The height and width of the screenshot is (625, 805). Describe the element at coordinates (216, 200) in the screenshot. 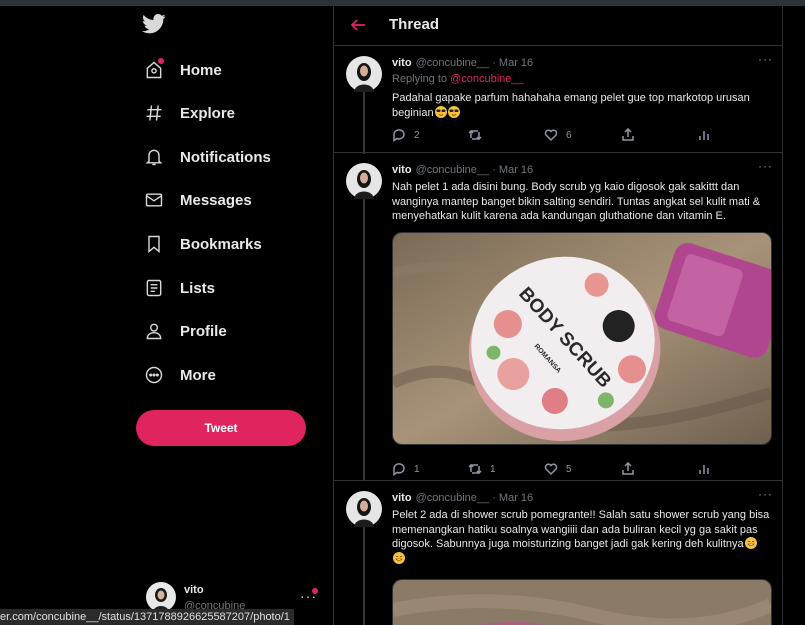

I see `nav-messages-label: Messages` at that location.